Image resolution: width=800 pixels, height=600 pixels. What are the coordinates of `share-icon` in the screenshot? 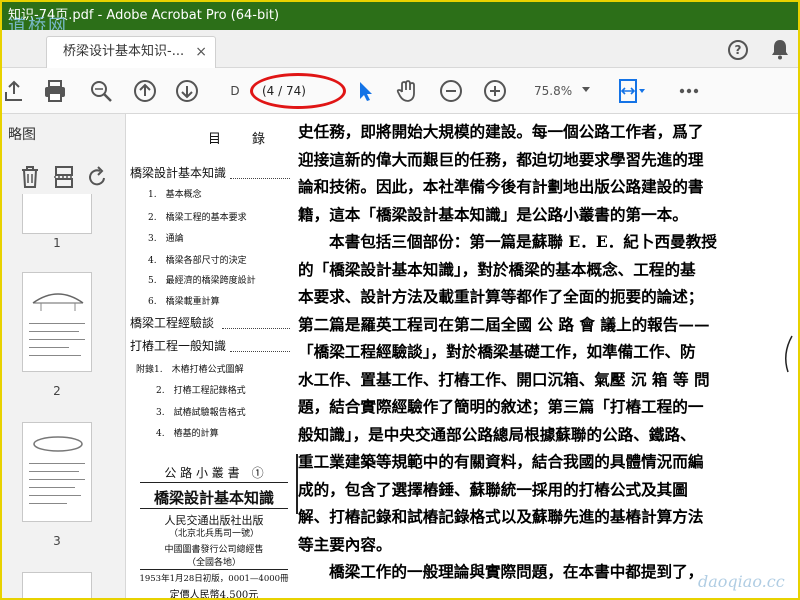 It's located at (15, 91).